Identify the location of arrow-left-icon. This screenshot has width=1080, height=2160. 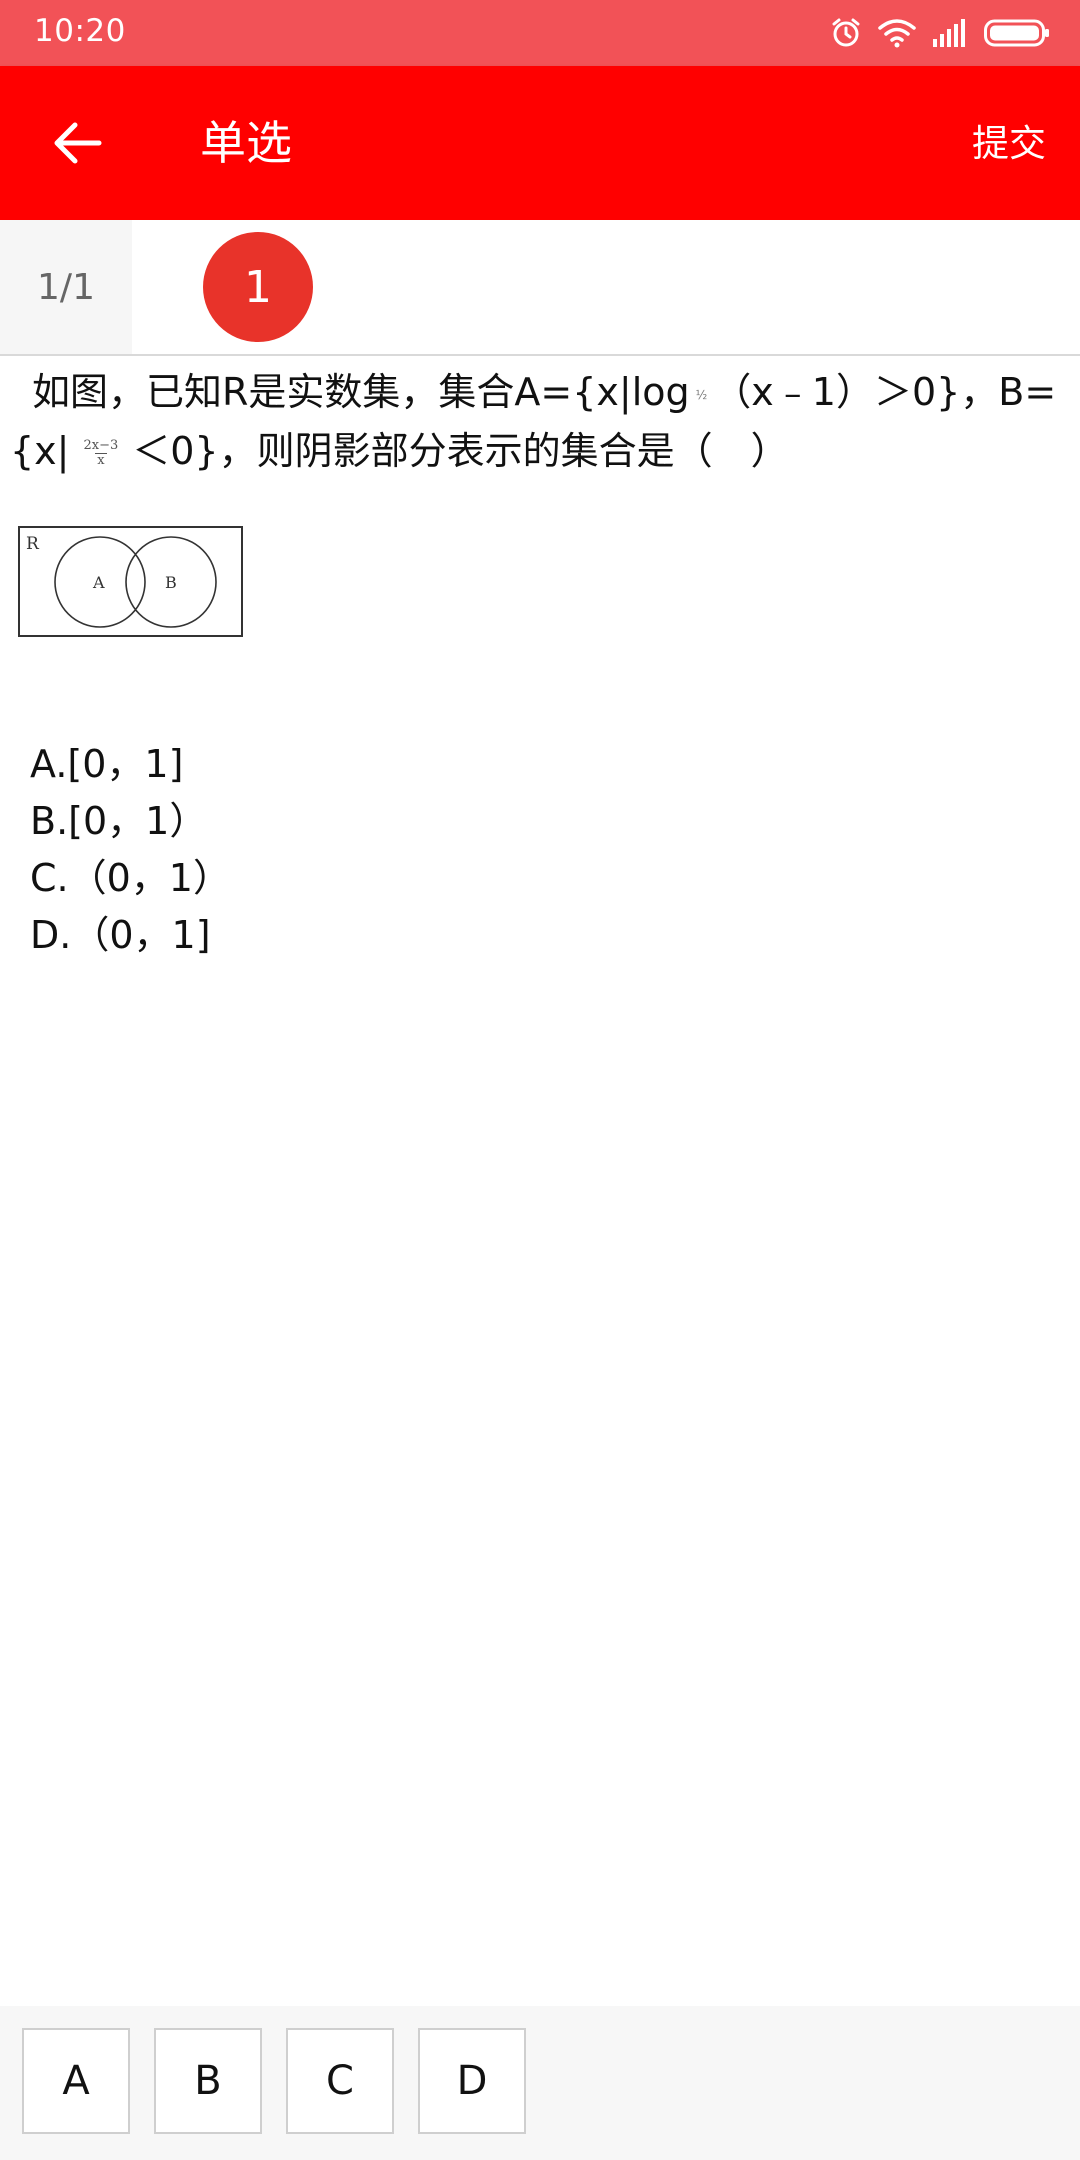
(78, 143).